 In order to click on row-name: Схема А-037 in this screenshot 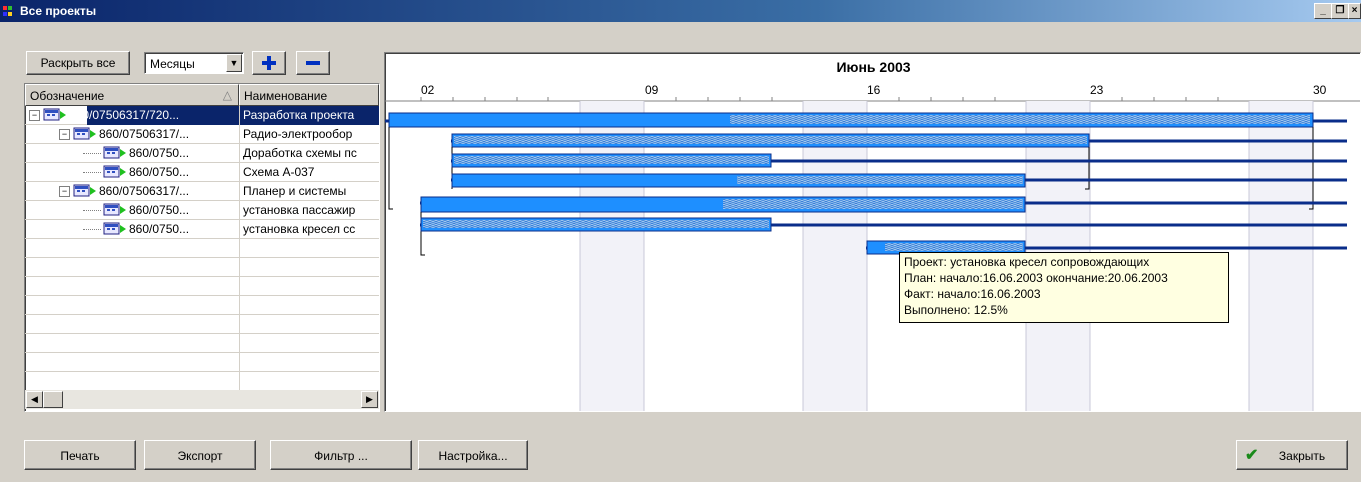, I will do `click(309, 172)`.